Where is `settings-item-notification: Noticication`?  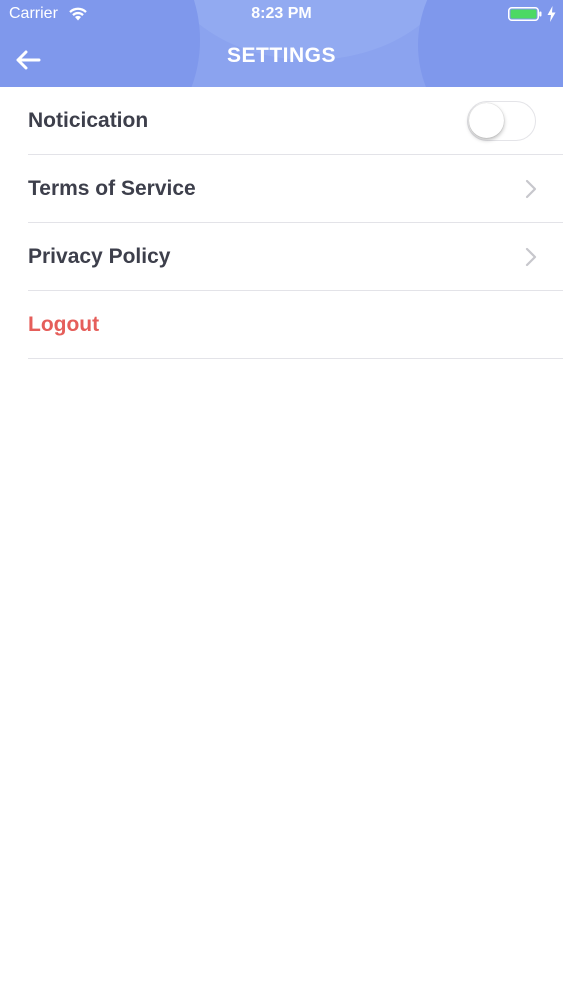
settings-item-notification: Noticication is located at coordinates (295, 121).